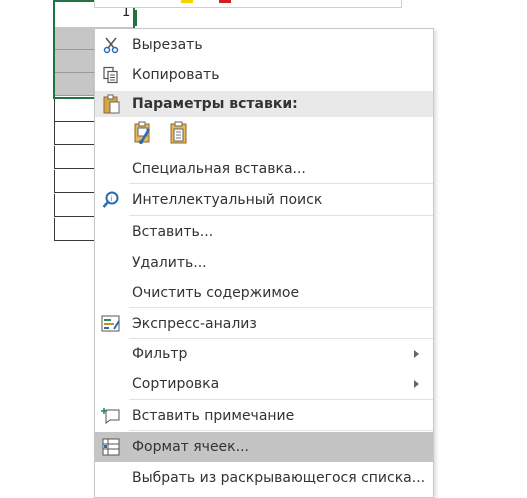  I want to click on menu-item-label: Сортировка, so click(176, 384).